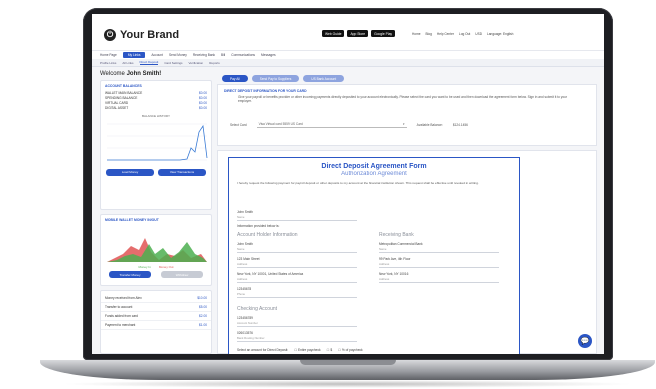  Describe the element at coordinates (347, 384) in the screenshot. I see `laptop-shadow` at that location.